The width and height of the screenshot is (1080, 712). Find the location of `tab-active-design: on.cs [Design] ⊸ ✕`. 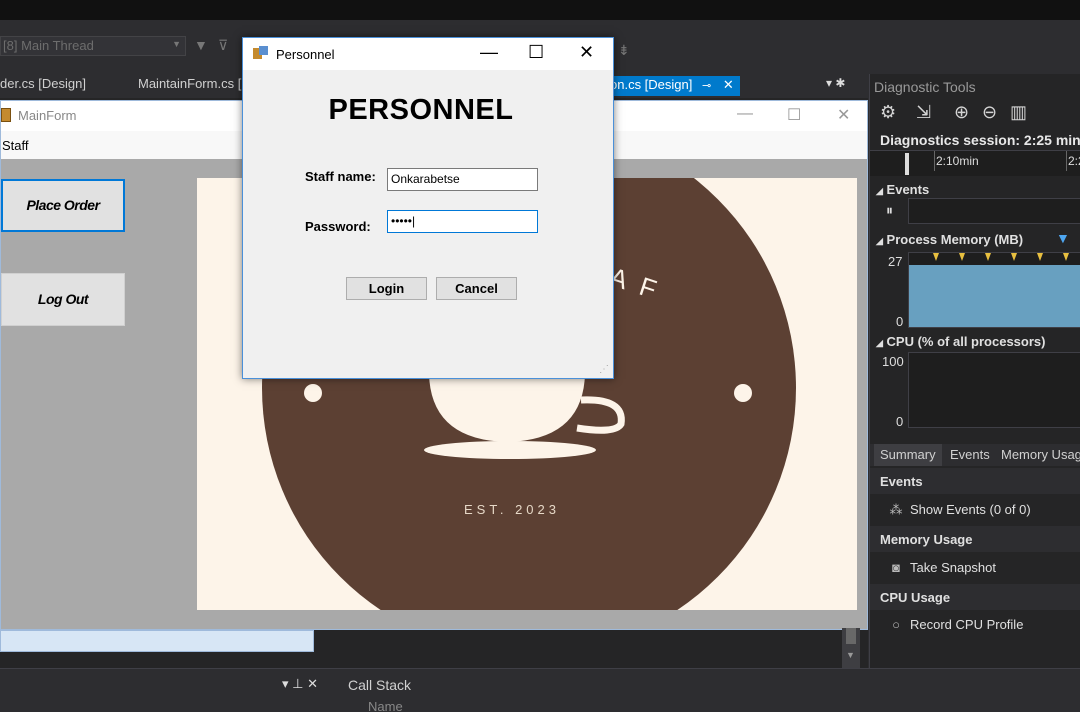

tab-active-design: on.cs [Design] ⊸ ✕ is located at coordinates (674, 86).